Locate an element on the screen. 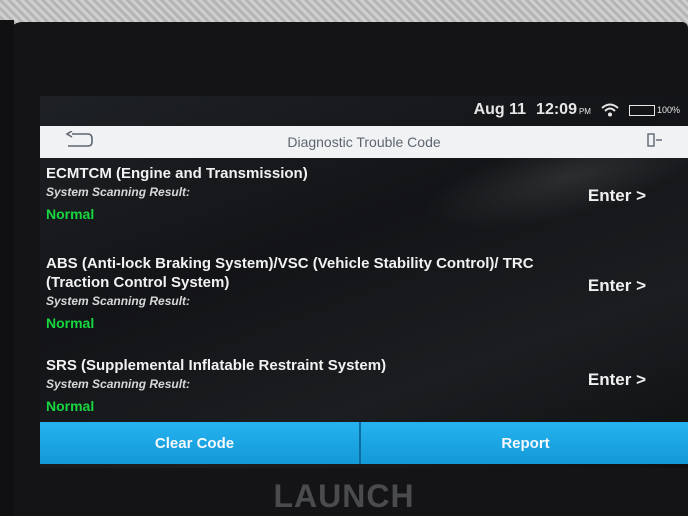 This screenshot has height=516, width=688. status-bar: Aug 11 12:09 PM 100% is located at coordinates (364, 110).